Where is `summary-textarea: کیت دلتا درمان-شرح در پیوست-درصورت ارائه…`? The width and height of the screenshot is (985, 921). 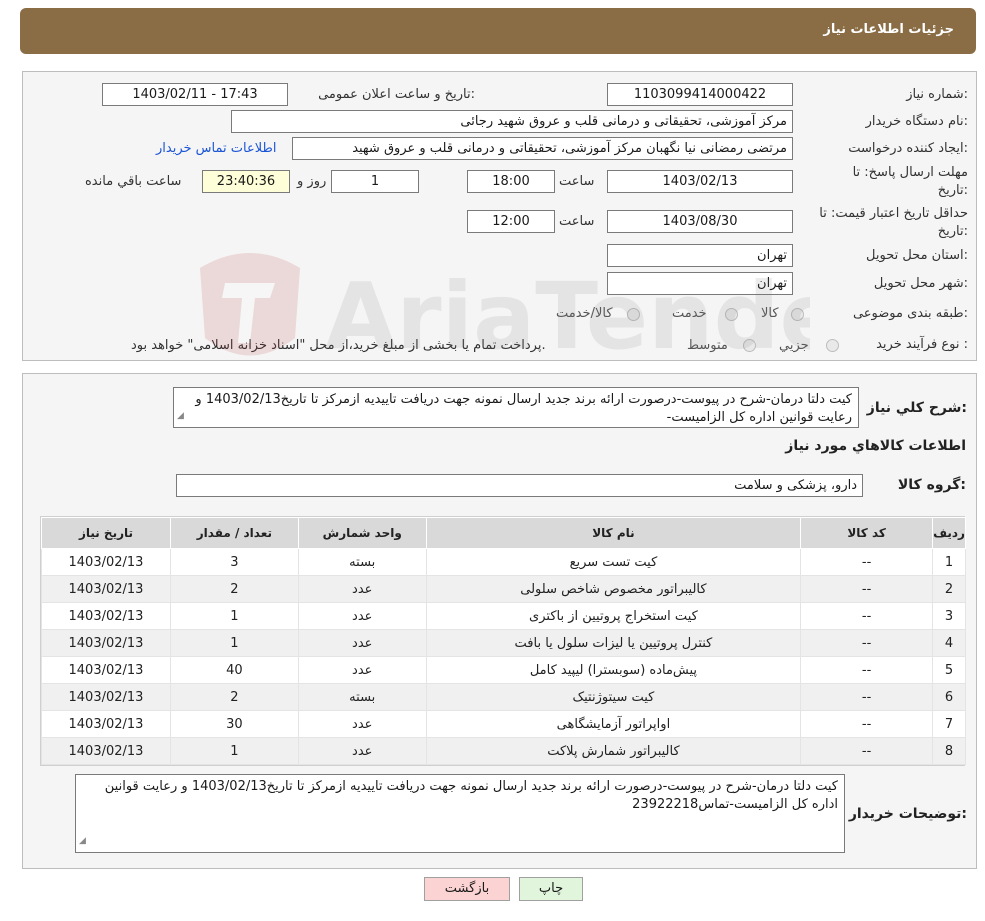 summary-textarea: کیت دلتا درمان-شرح در پیوست-درصورت ارائه… is located at coordinates (516, 407).